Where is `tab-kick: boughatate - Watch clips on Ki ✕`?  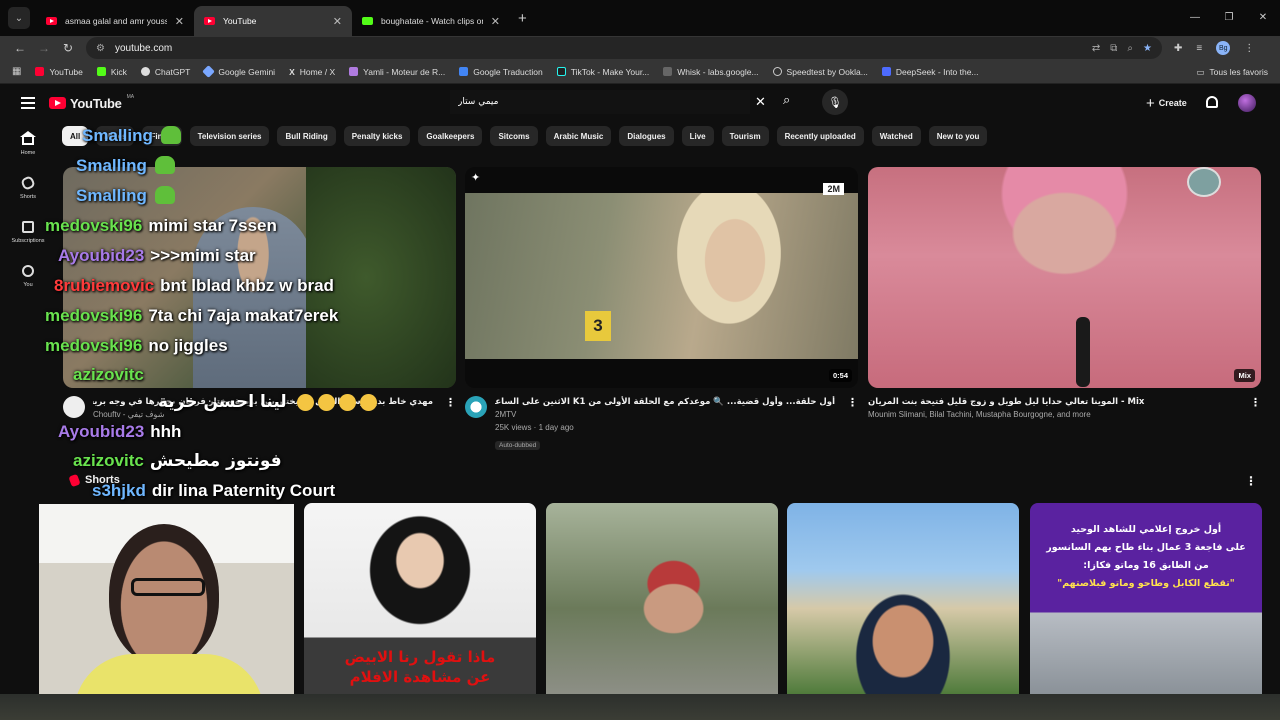 tab-kick: boughatate - Watch clips on Ki ✕ is located at coordinates (431, 21).